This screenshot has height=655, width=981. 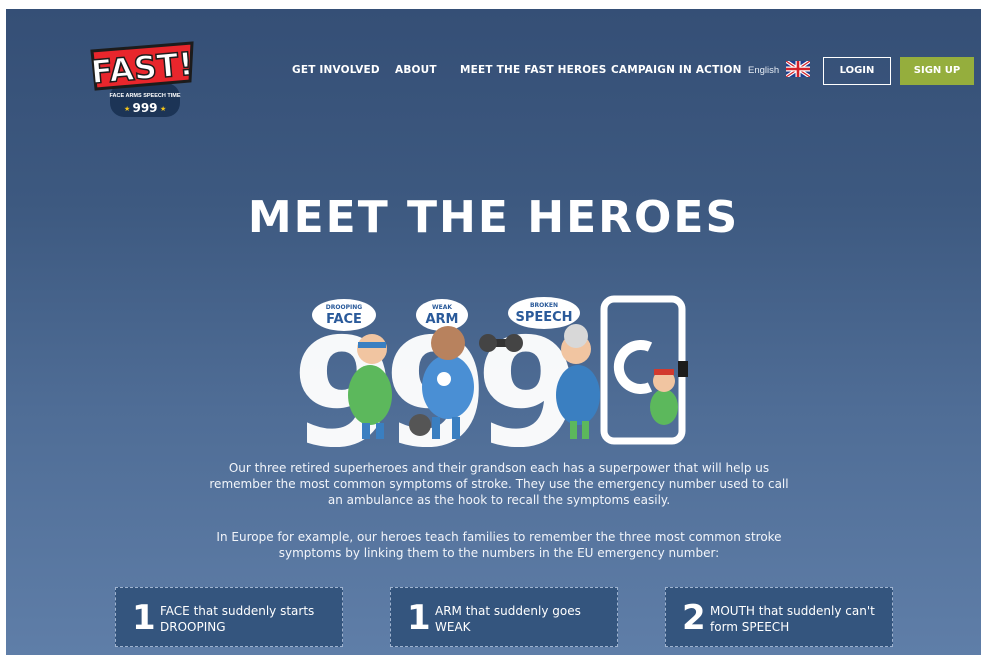 I want to click on nav-get-involved: GET INVOLVED, so click(x=336, y=70).